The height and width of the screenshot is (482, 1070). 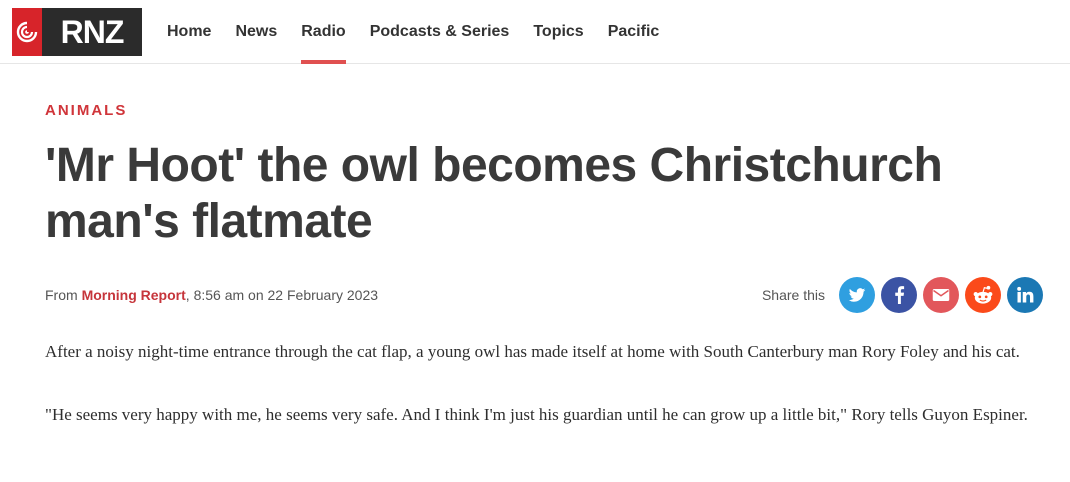 I want to click on facebook-share-button, so click(x=899, y=295).